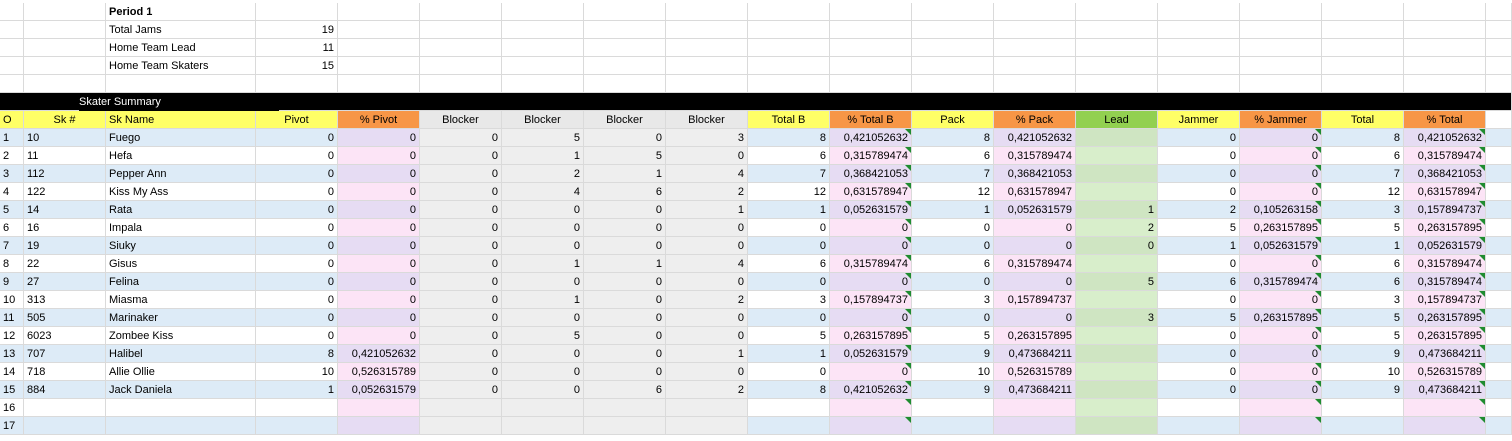 The width and height of the screenshot is (1512, 441). I want to click on data-cell: 0,421052632, so click(871, 138).